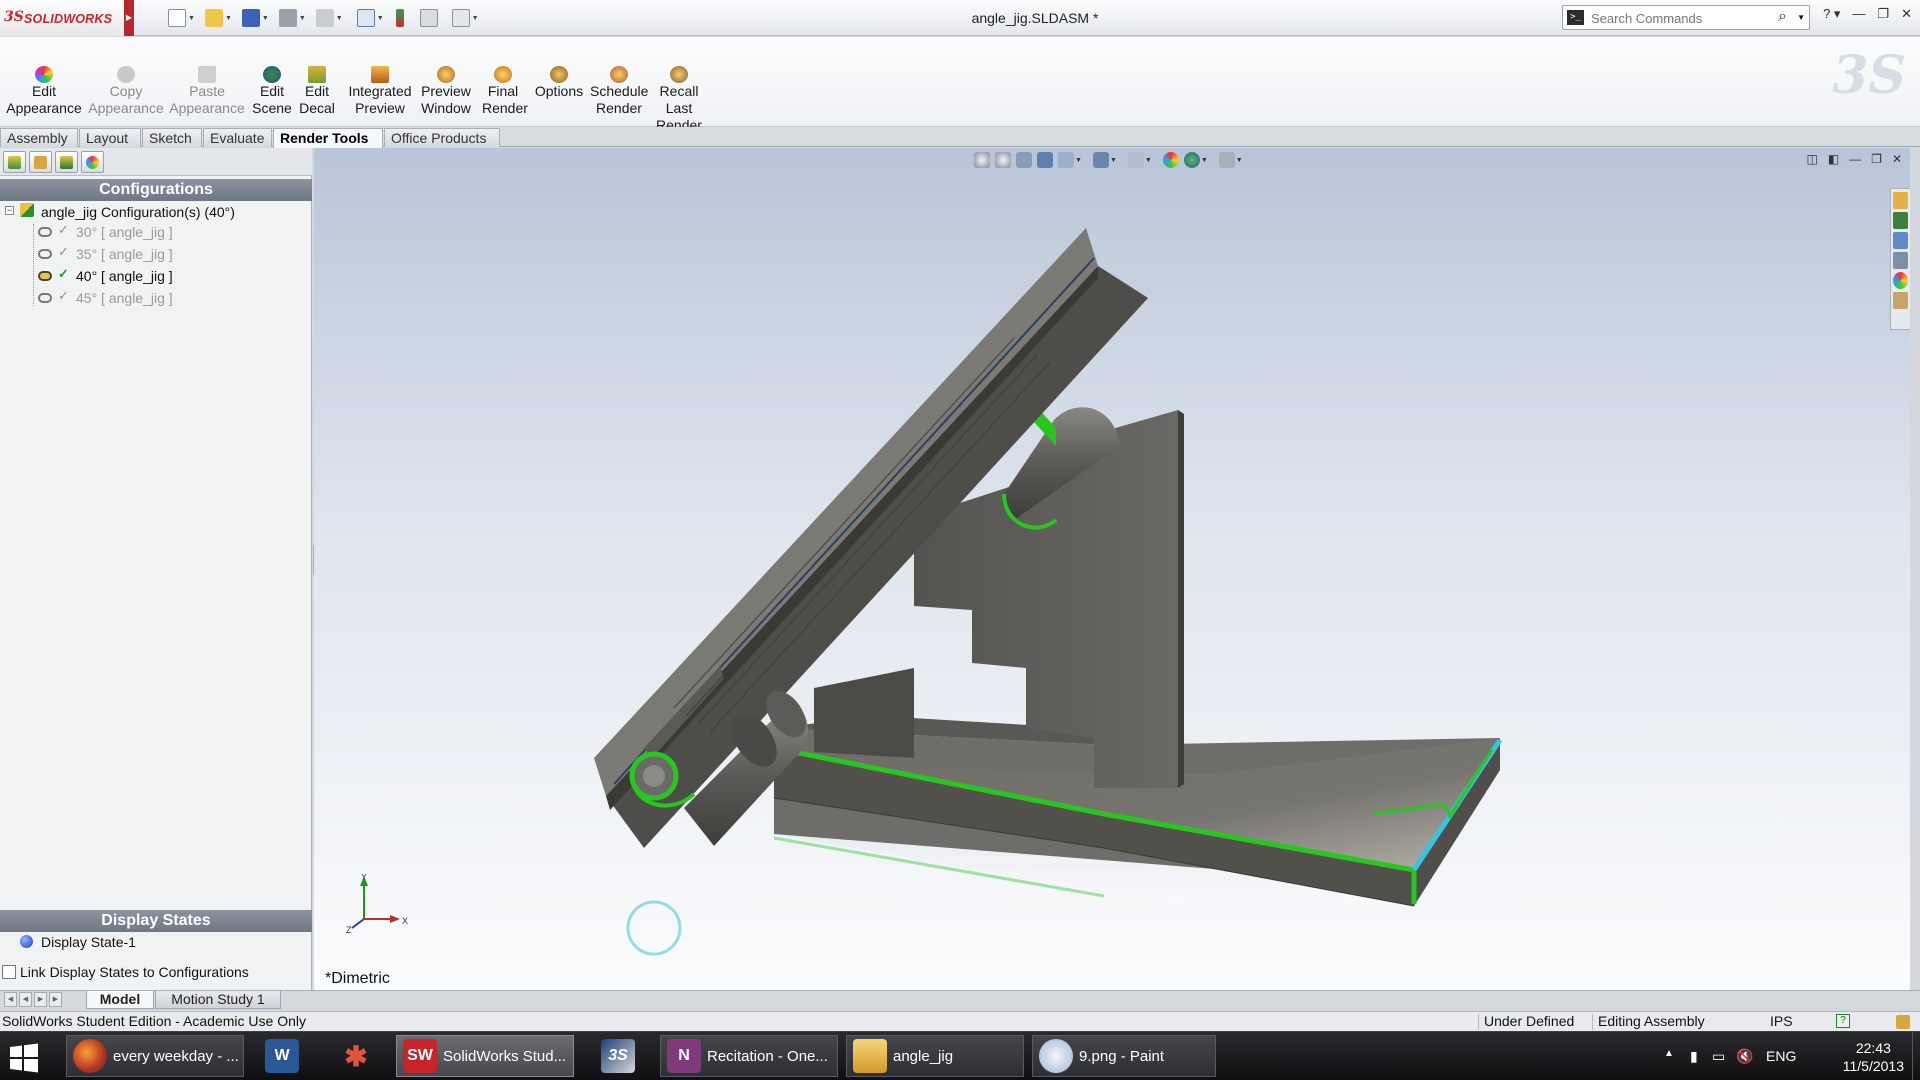 Image resolution: width=1920 pixels, height=1080 pixels. Describe the element at coordinates (237, 137) in the screenshot. I see `tab-evaluate: Evaluate` at that location.